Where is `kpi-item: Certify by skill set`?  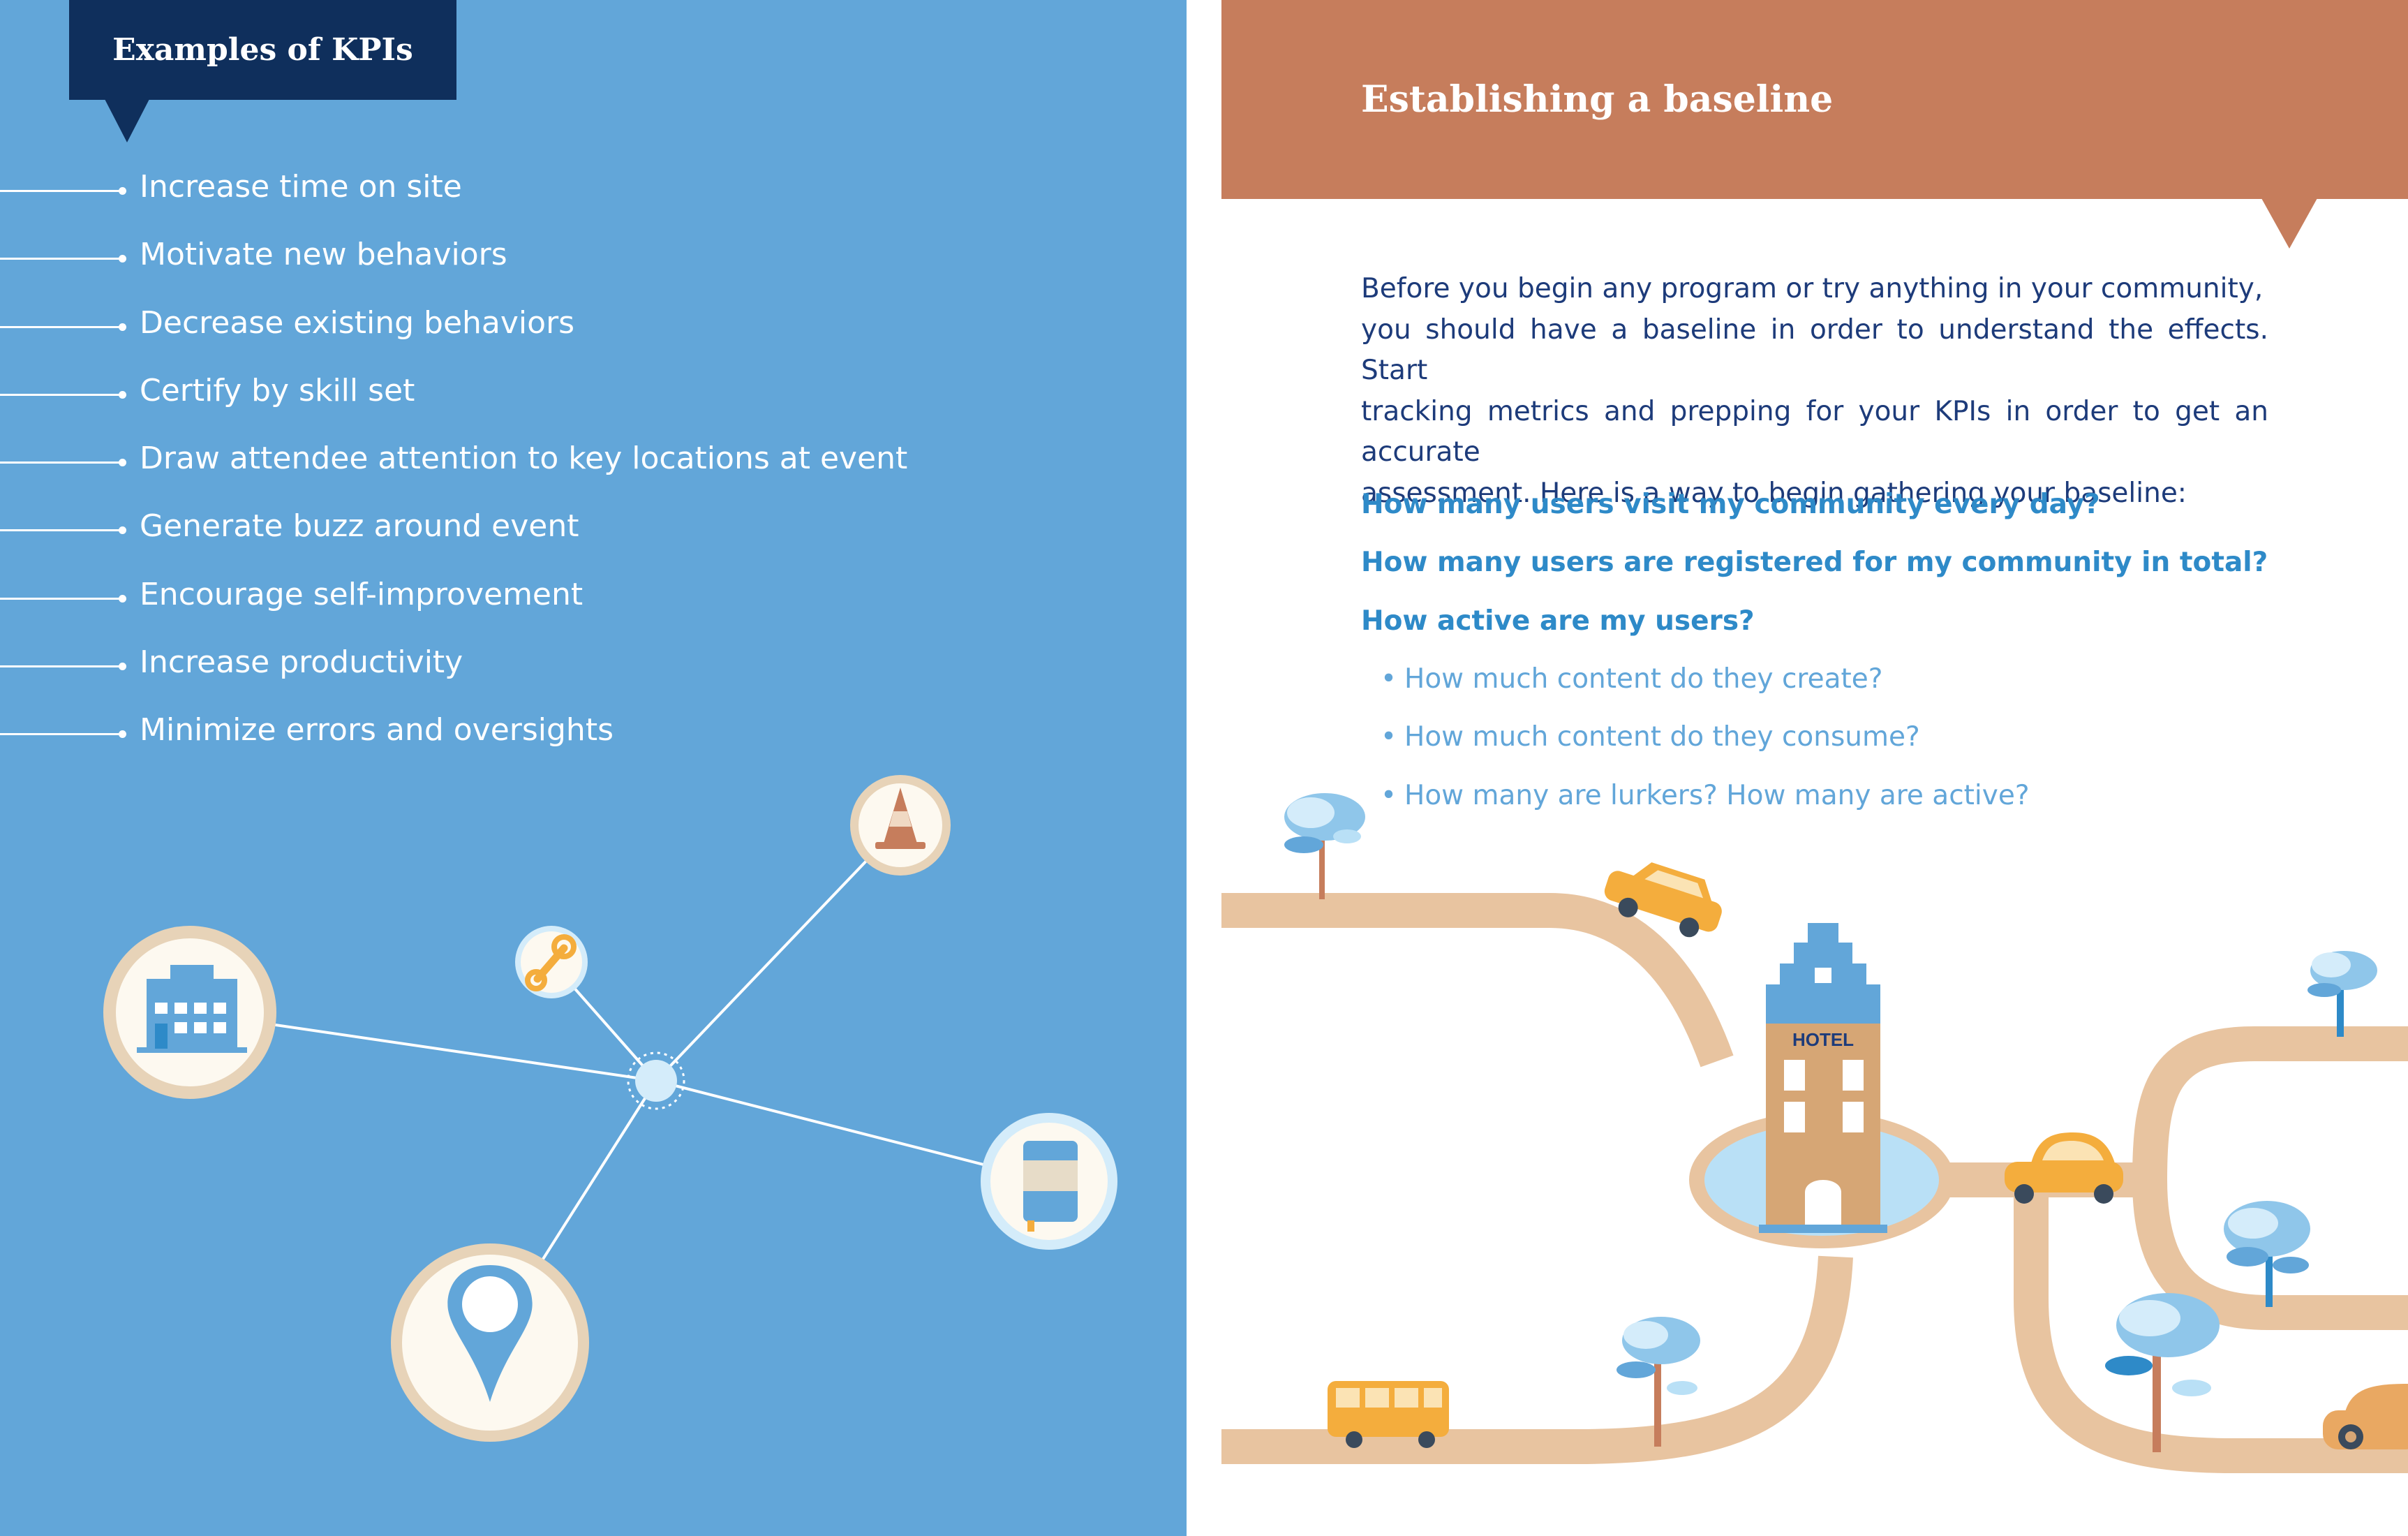
kpi-item: Certify by skill set is located at coordinates (558, 403).